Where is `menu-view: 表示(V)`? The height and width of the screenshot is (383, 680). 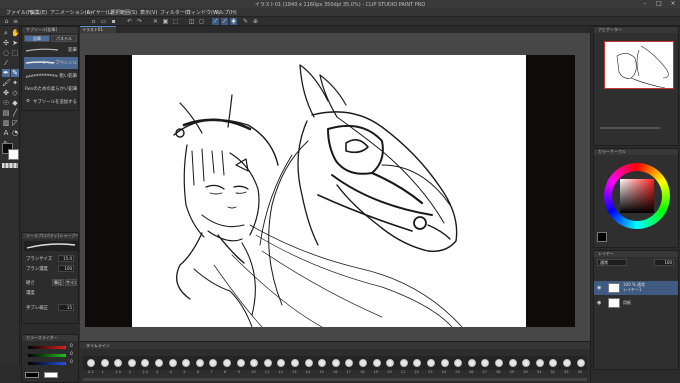
menu-view: 表示(V) is located at coordinates (148, 12).